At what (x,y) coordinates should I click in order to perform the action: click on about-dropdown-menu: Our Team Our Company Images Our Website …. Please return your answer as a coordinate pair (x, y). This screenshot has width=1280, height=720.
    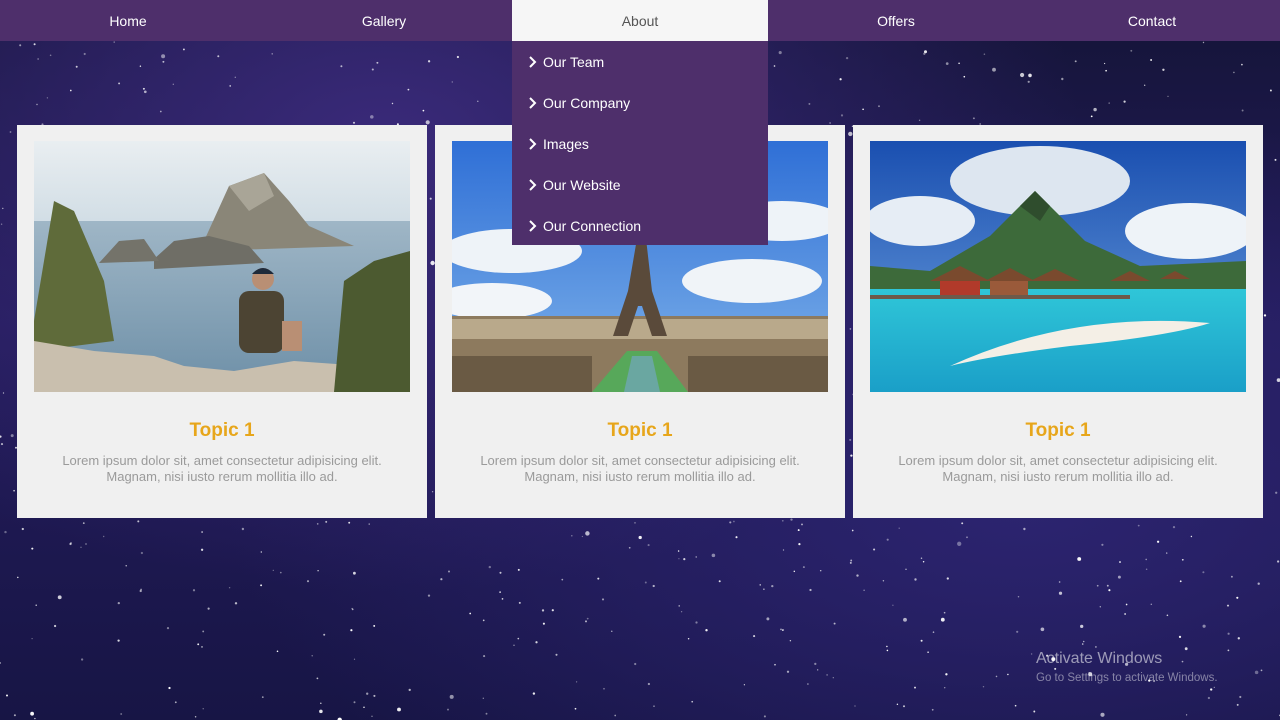
    Looking at the image, I should click on (640, 143).